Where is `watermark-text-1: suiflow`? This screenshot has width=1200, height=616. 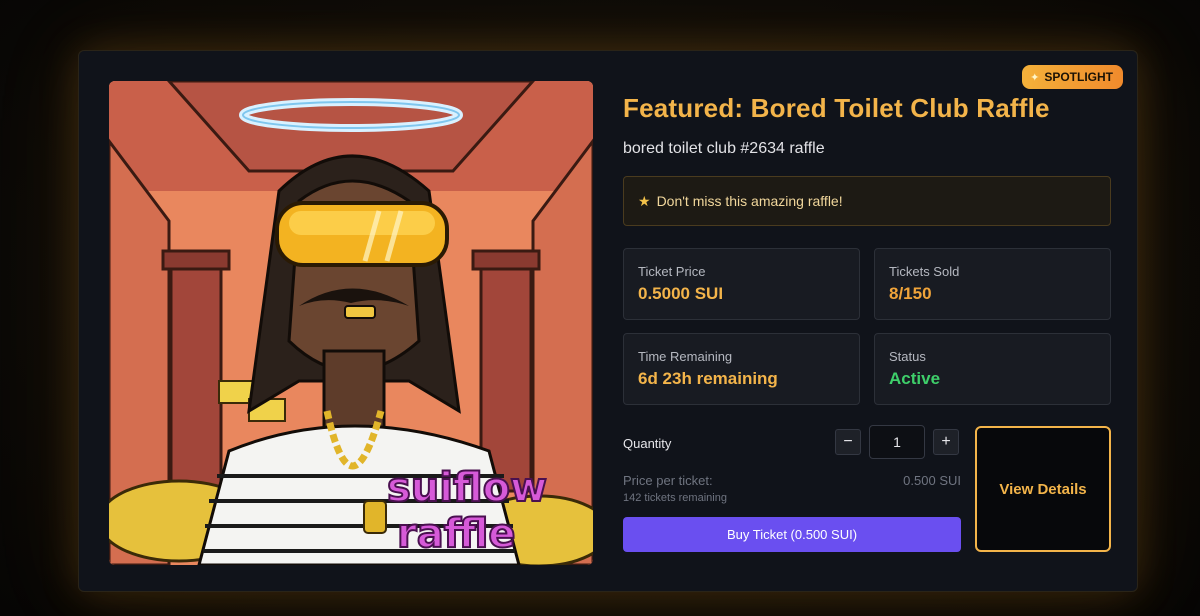
watermark-text-1: suiflow is located at coordinates (467, 488).